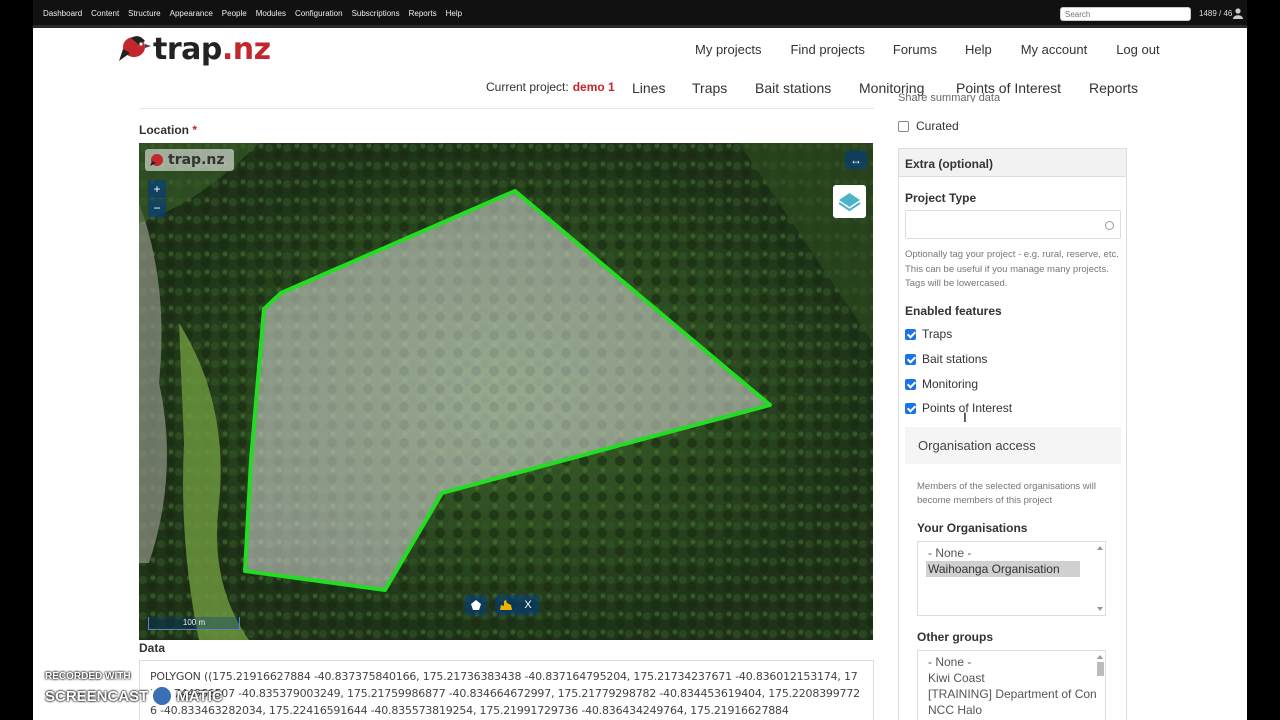  What do you see at coordinates (454, 13) in the screenshot?
I see `admin-menu-help: Help` at bounding box center [454, 13].